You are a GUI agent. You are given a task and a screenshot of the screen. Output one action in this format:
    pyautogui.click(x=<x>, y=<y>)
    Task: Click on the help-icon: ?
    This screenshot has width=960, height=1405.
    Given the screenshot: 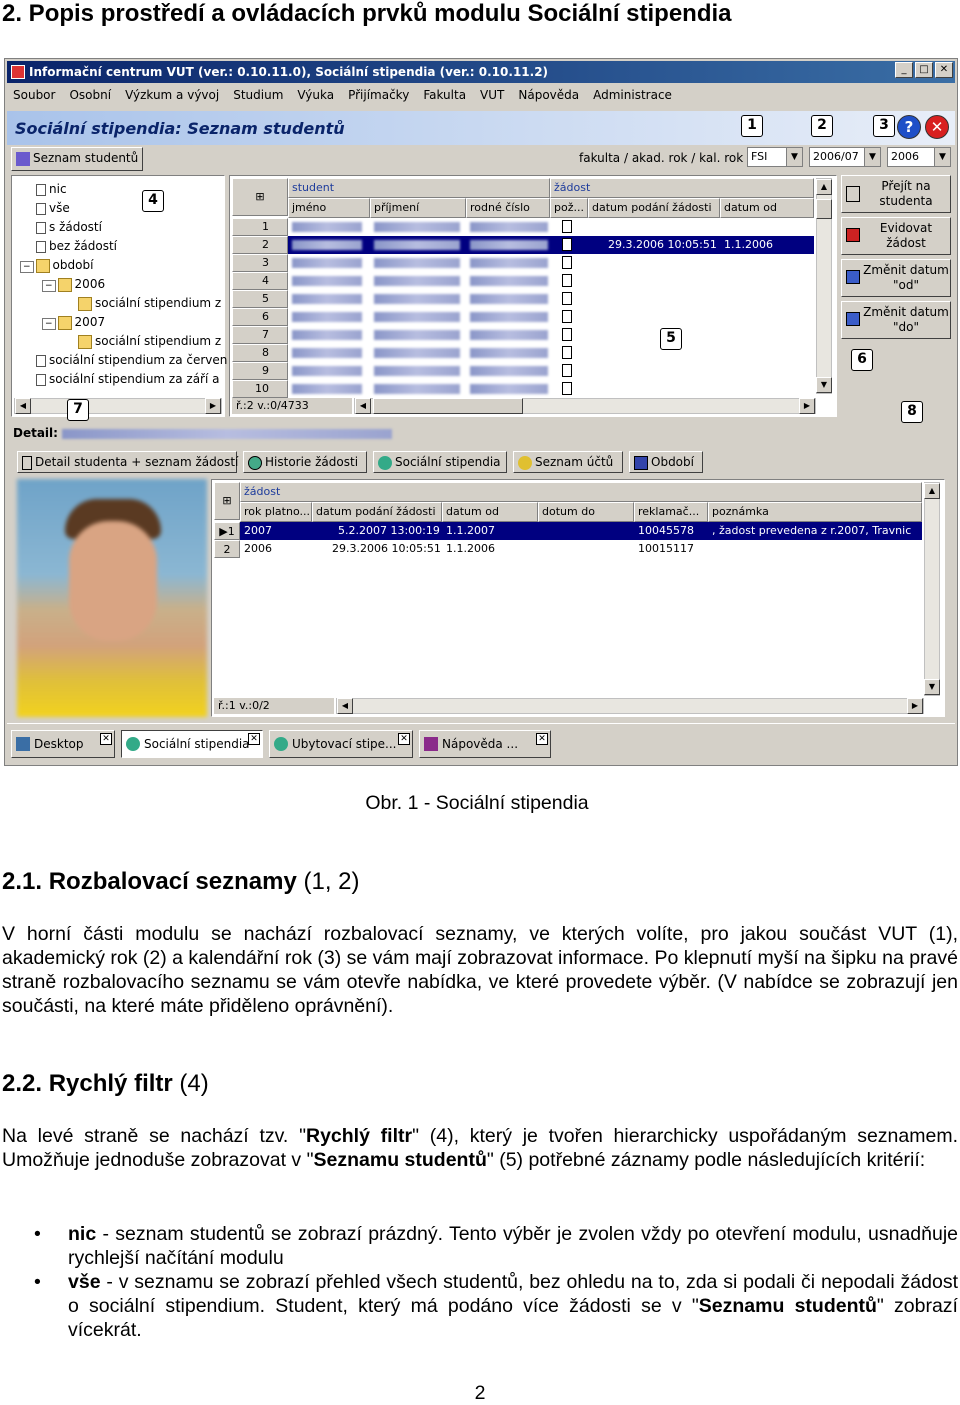 What is the action you would take?
    pyautogui.click(x=909, y=127)
    